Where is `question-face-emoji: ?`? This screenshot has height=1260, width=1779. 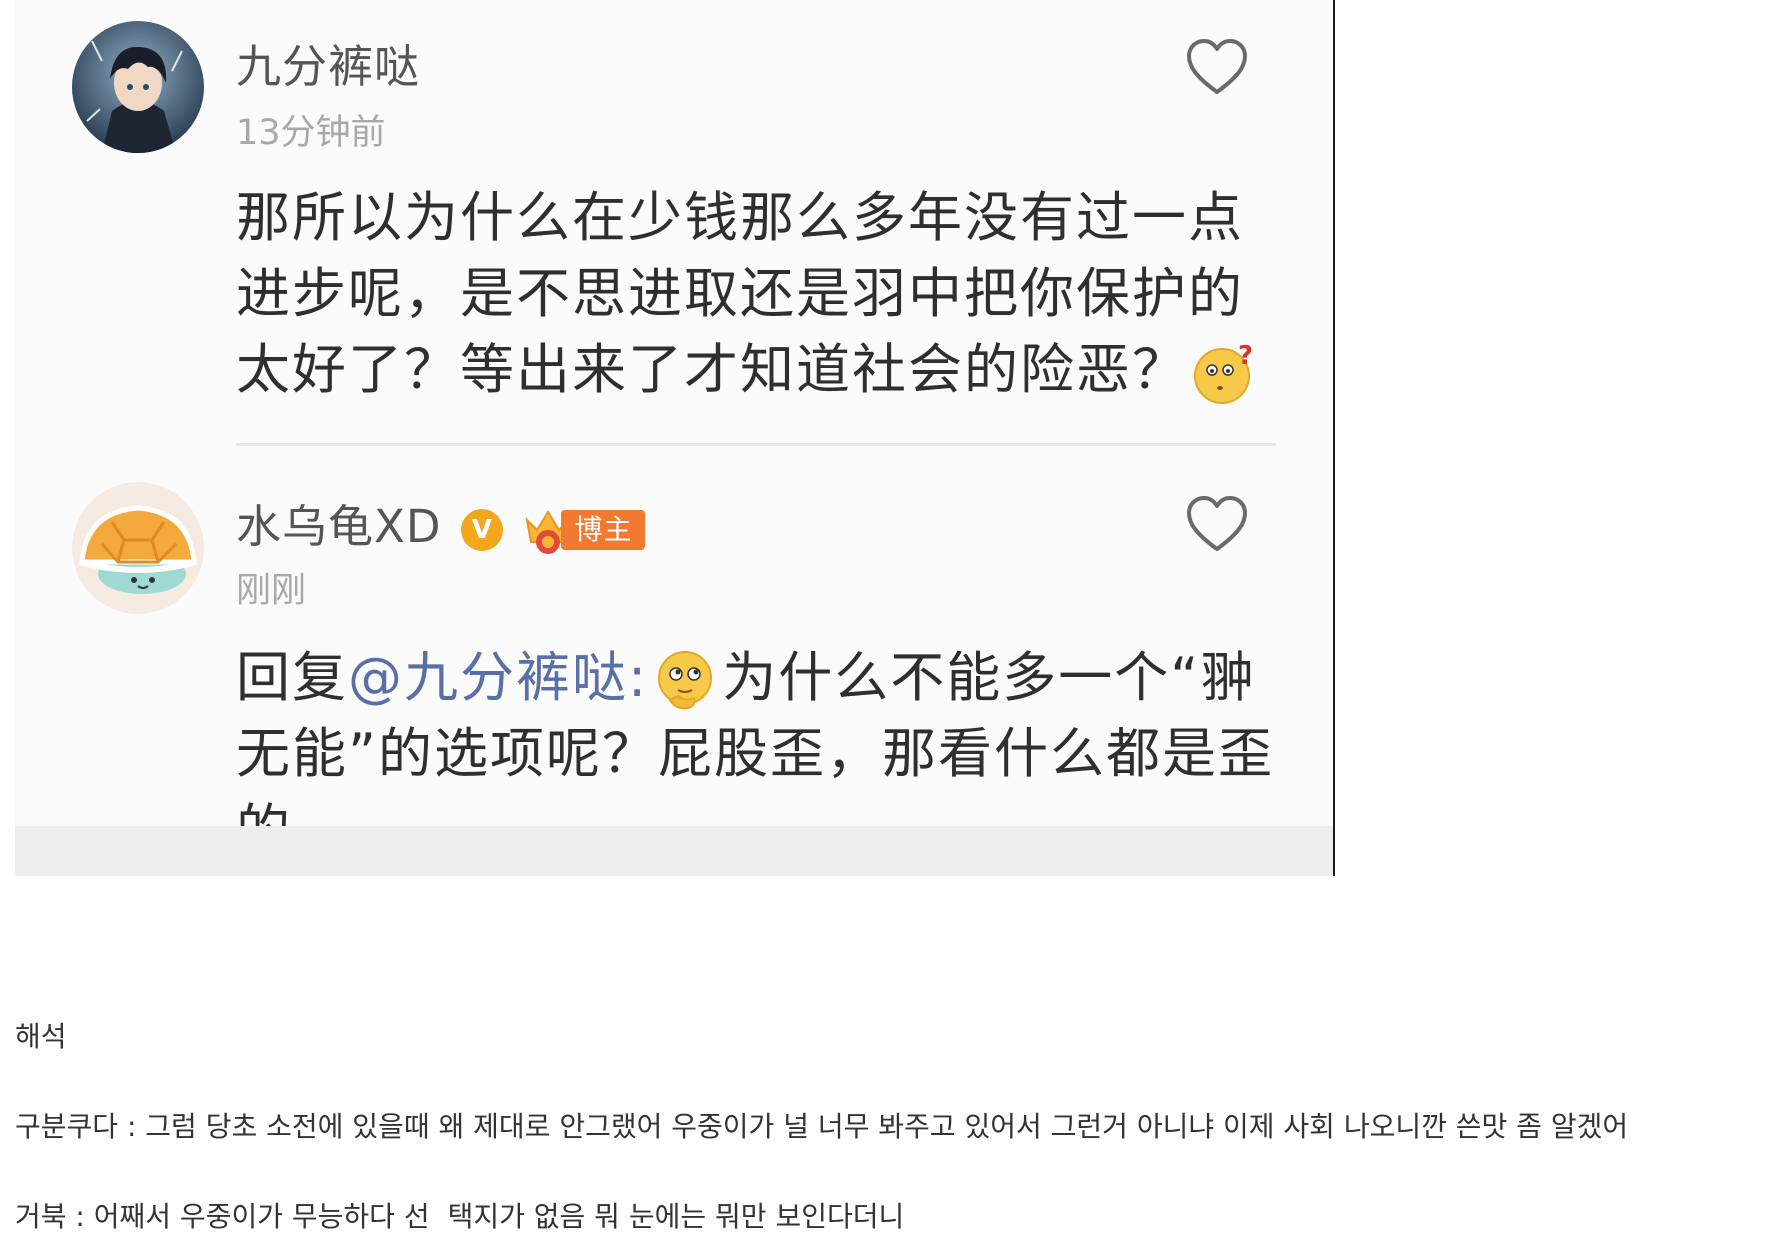 question-face-emoji: ? is located at coordinates (1225, 373).